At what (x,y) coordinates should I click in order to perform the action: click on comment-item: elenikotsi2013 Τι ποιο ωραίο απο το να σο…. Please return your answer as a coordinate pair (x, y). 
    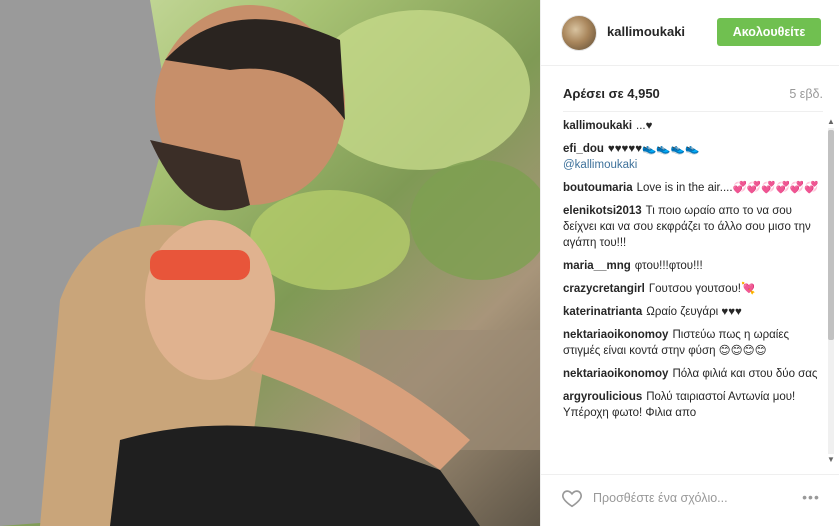
    Looking at the image, I should click on (694, 227).